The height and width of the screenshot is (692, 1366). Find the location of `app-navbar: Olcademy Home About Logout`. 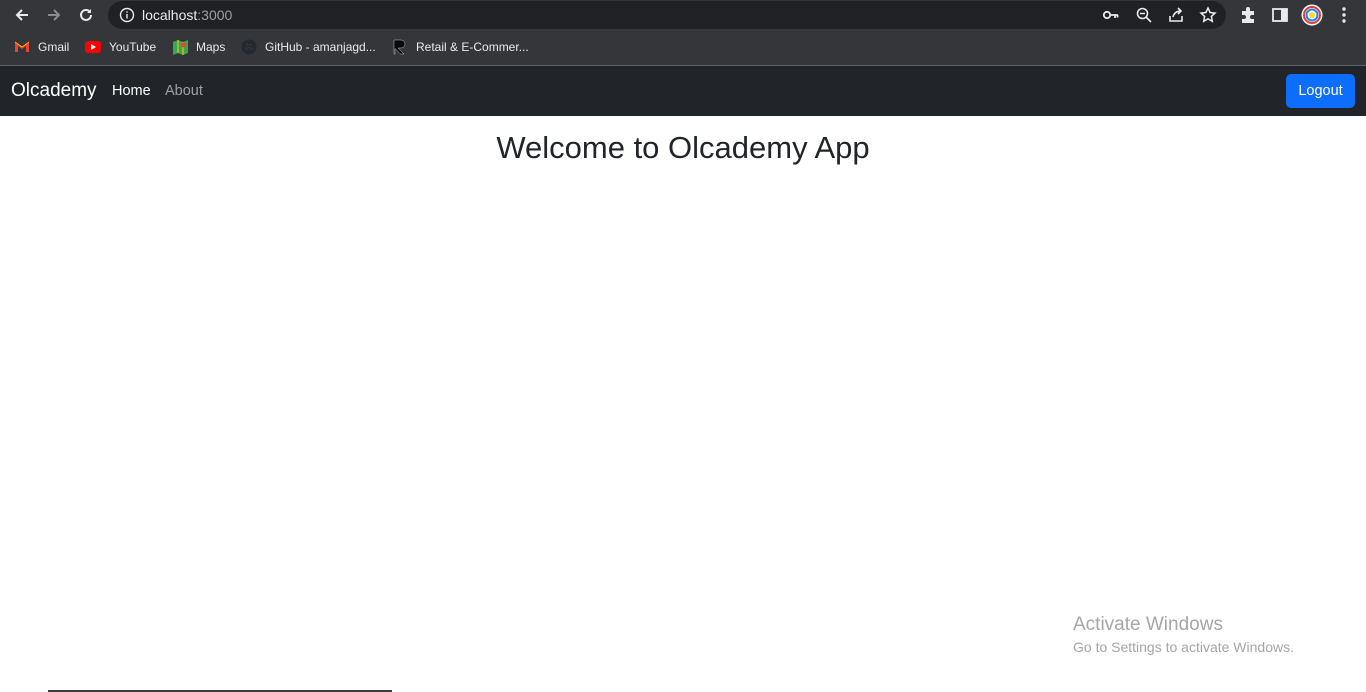

app-navbar: Olcademy Home About Logout is located at coordinates (683, 91).